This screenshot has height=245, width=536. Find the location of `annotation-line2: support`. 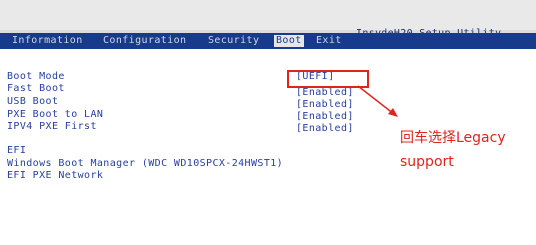

annotation-line2: support is located at coordinates (427, 162).